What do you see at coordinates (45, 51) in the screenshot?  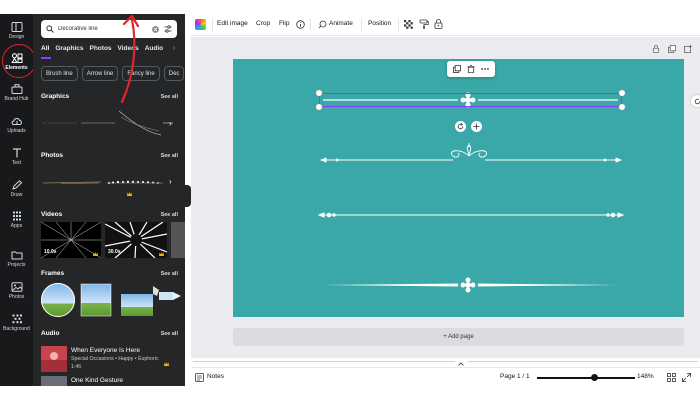 I see `tab-all: All` at bounding box center [45, 51].